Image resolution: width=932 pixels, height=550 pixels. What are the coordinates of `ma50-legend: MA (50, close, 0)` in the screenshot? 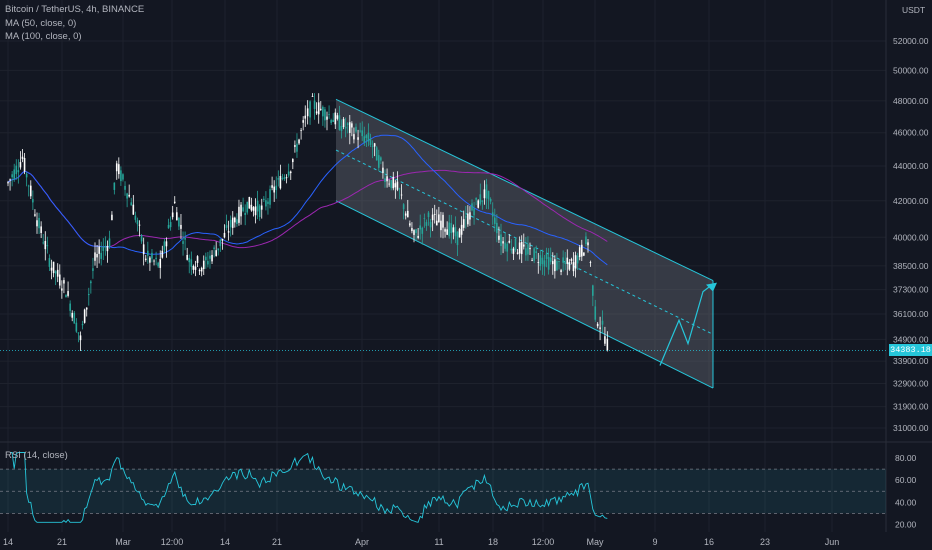 It's located at (41, 23).